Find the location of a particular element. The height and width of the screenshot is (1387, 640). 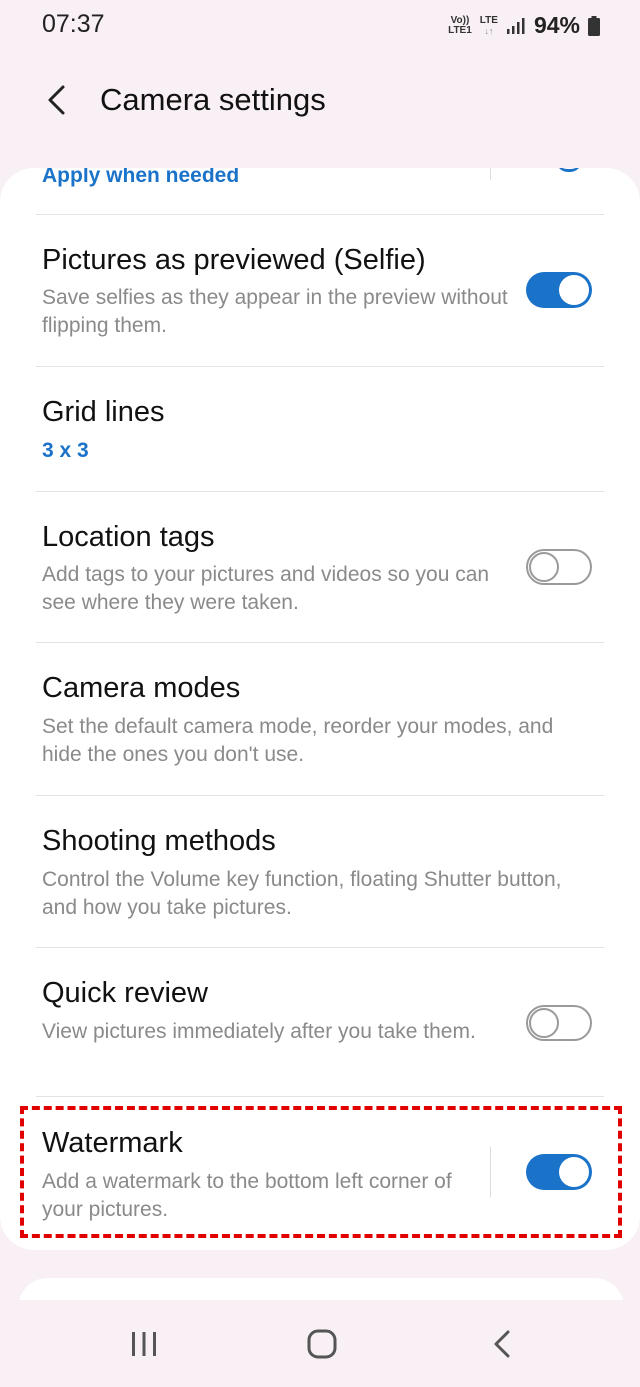

toggle-quick-review is located at coordinates (559, 1023).